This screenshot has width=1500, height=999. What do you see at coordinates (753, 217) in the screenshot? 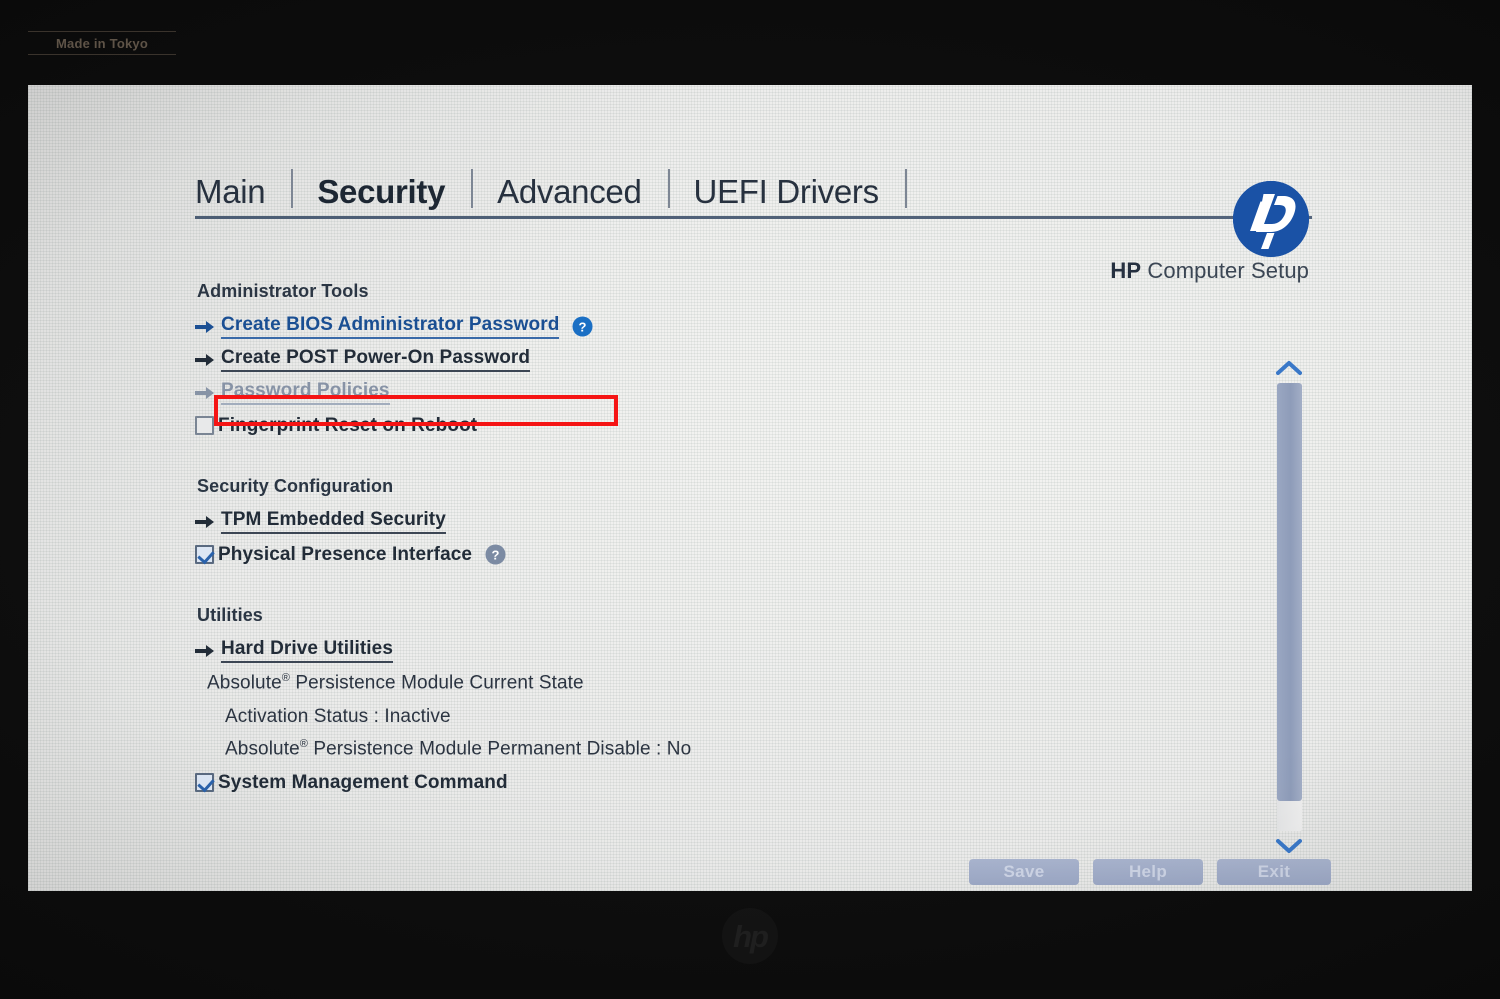
I see `tab-bar-underline` at bounding box center [753, 217].